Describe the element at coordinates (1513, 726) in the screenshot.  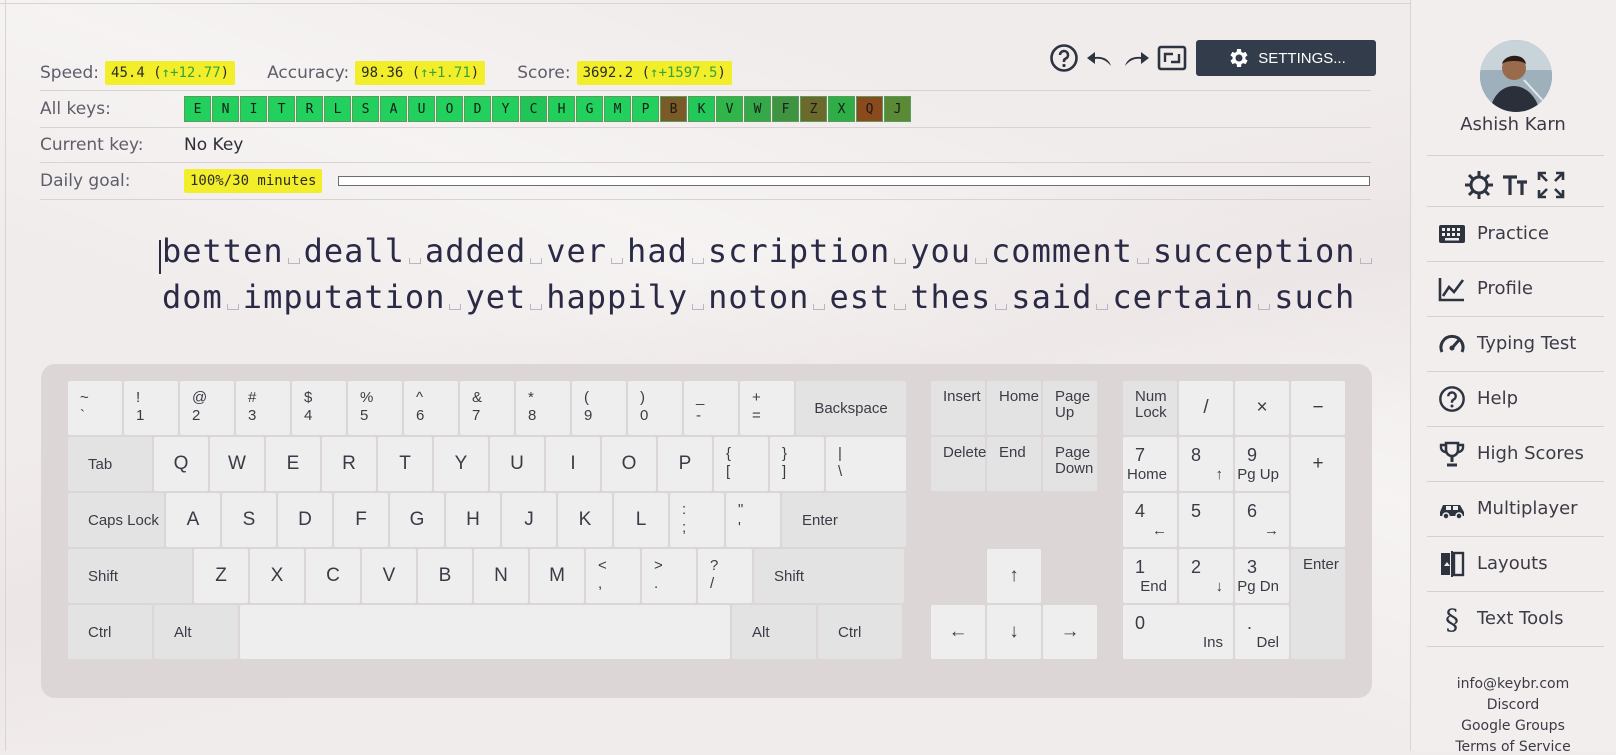
I see `footer-link: Google Groups` at that location.